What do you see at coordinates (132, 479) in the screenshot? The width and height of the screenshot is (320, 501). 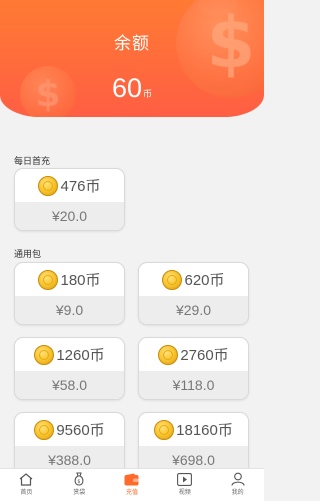 I see `wallet-icon` at bounding box center [132, 479].